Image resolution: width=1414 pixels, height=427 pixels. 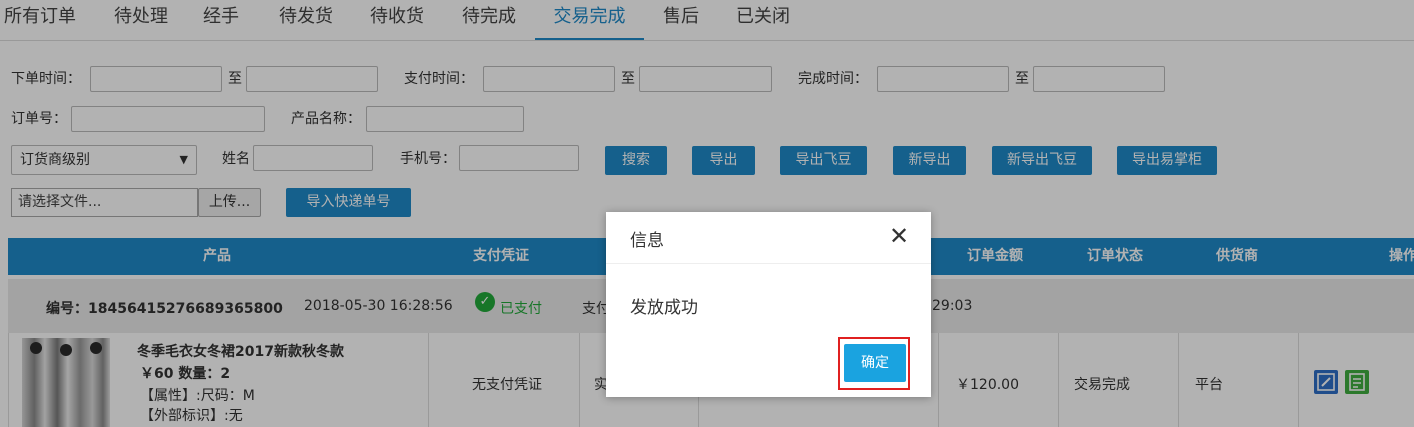 I want to click on ok-button: 确定, so click(x=875, y=363).